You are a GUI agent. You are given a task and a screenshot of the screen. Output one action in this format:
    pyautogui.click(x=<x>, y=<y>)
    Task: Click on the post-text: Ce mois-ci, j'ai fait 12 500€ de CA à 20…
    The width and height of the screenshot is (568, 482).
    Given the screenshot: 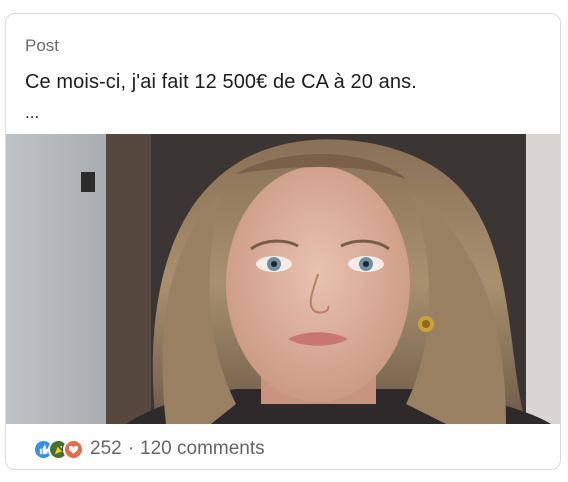 What is the action you would take?
    pyautogui.click(x=221, y=82)
    